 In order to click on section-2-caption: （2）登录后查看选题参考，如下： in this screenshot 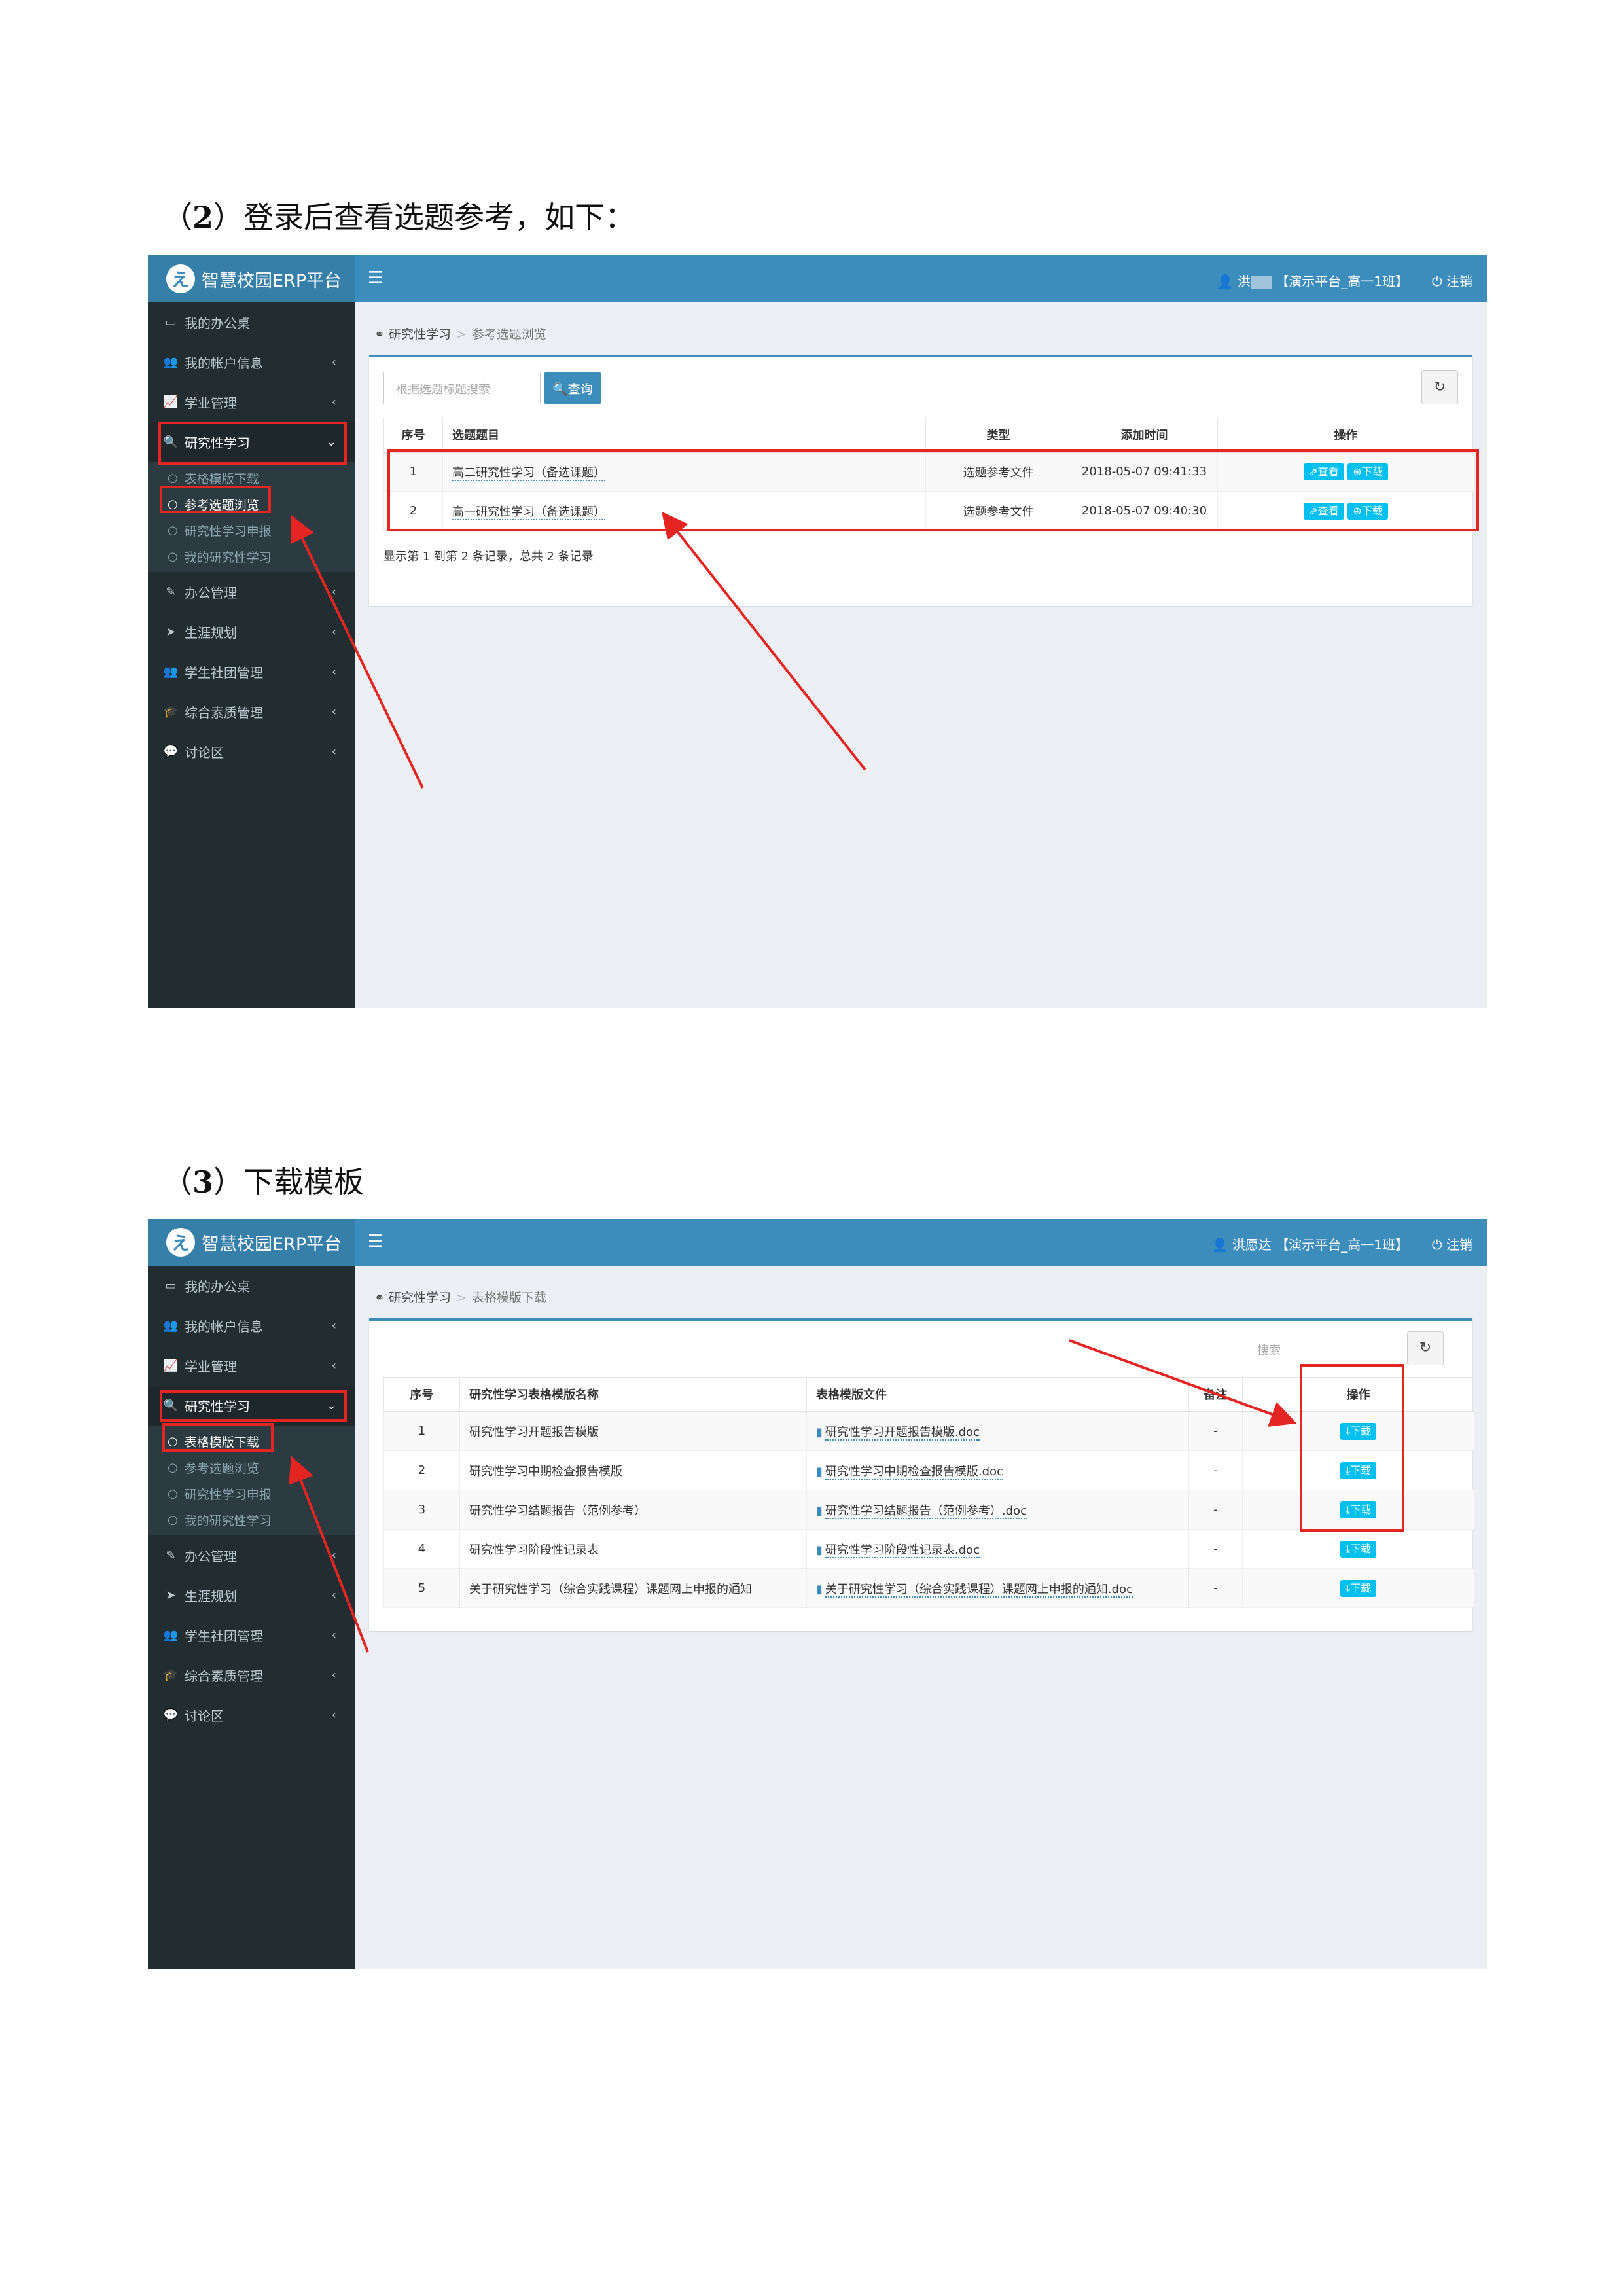, I will do `click(398, 217)`.